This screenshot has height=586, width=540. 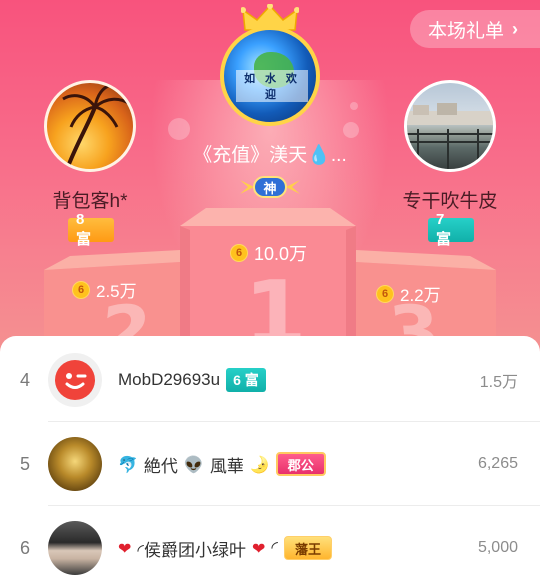 I want to click on user-name-part: 絶代, so click(x=160, y=466).